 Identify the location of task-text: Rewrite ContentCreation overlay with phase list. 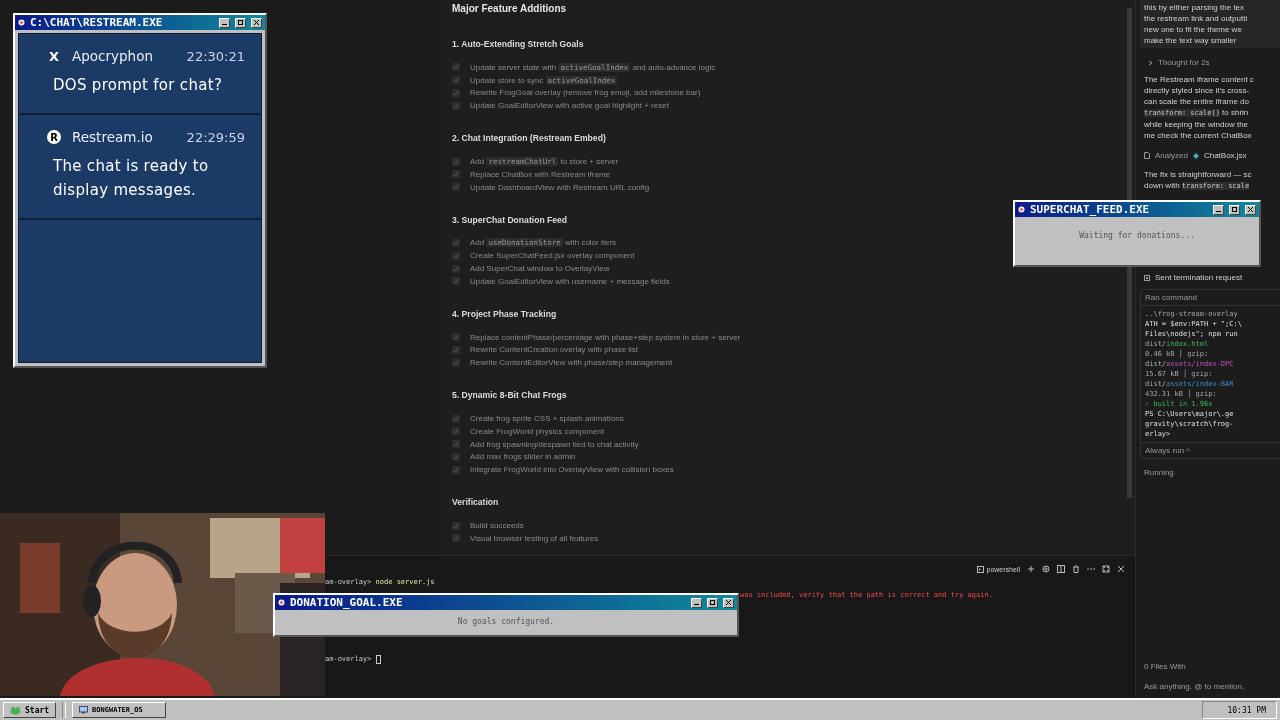
(554, 350).